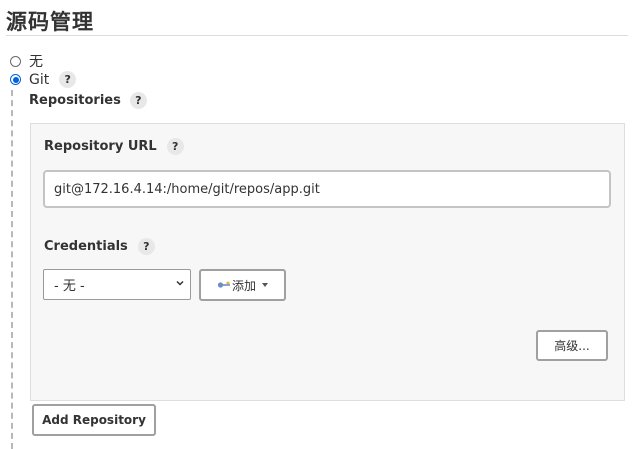  I want to click on add-credentials-label: 添加, so click(243, 285).